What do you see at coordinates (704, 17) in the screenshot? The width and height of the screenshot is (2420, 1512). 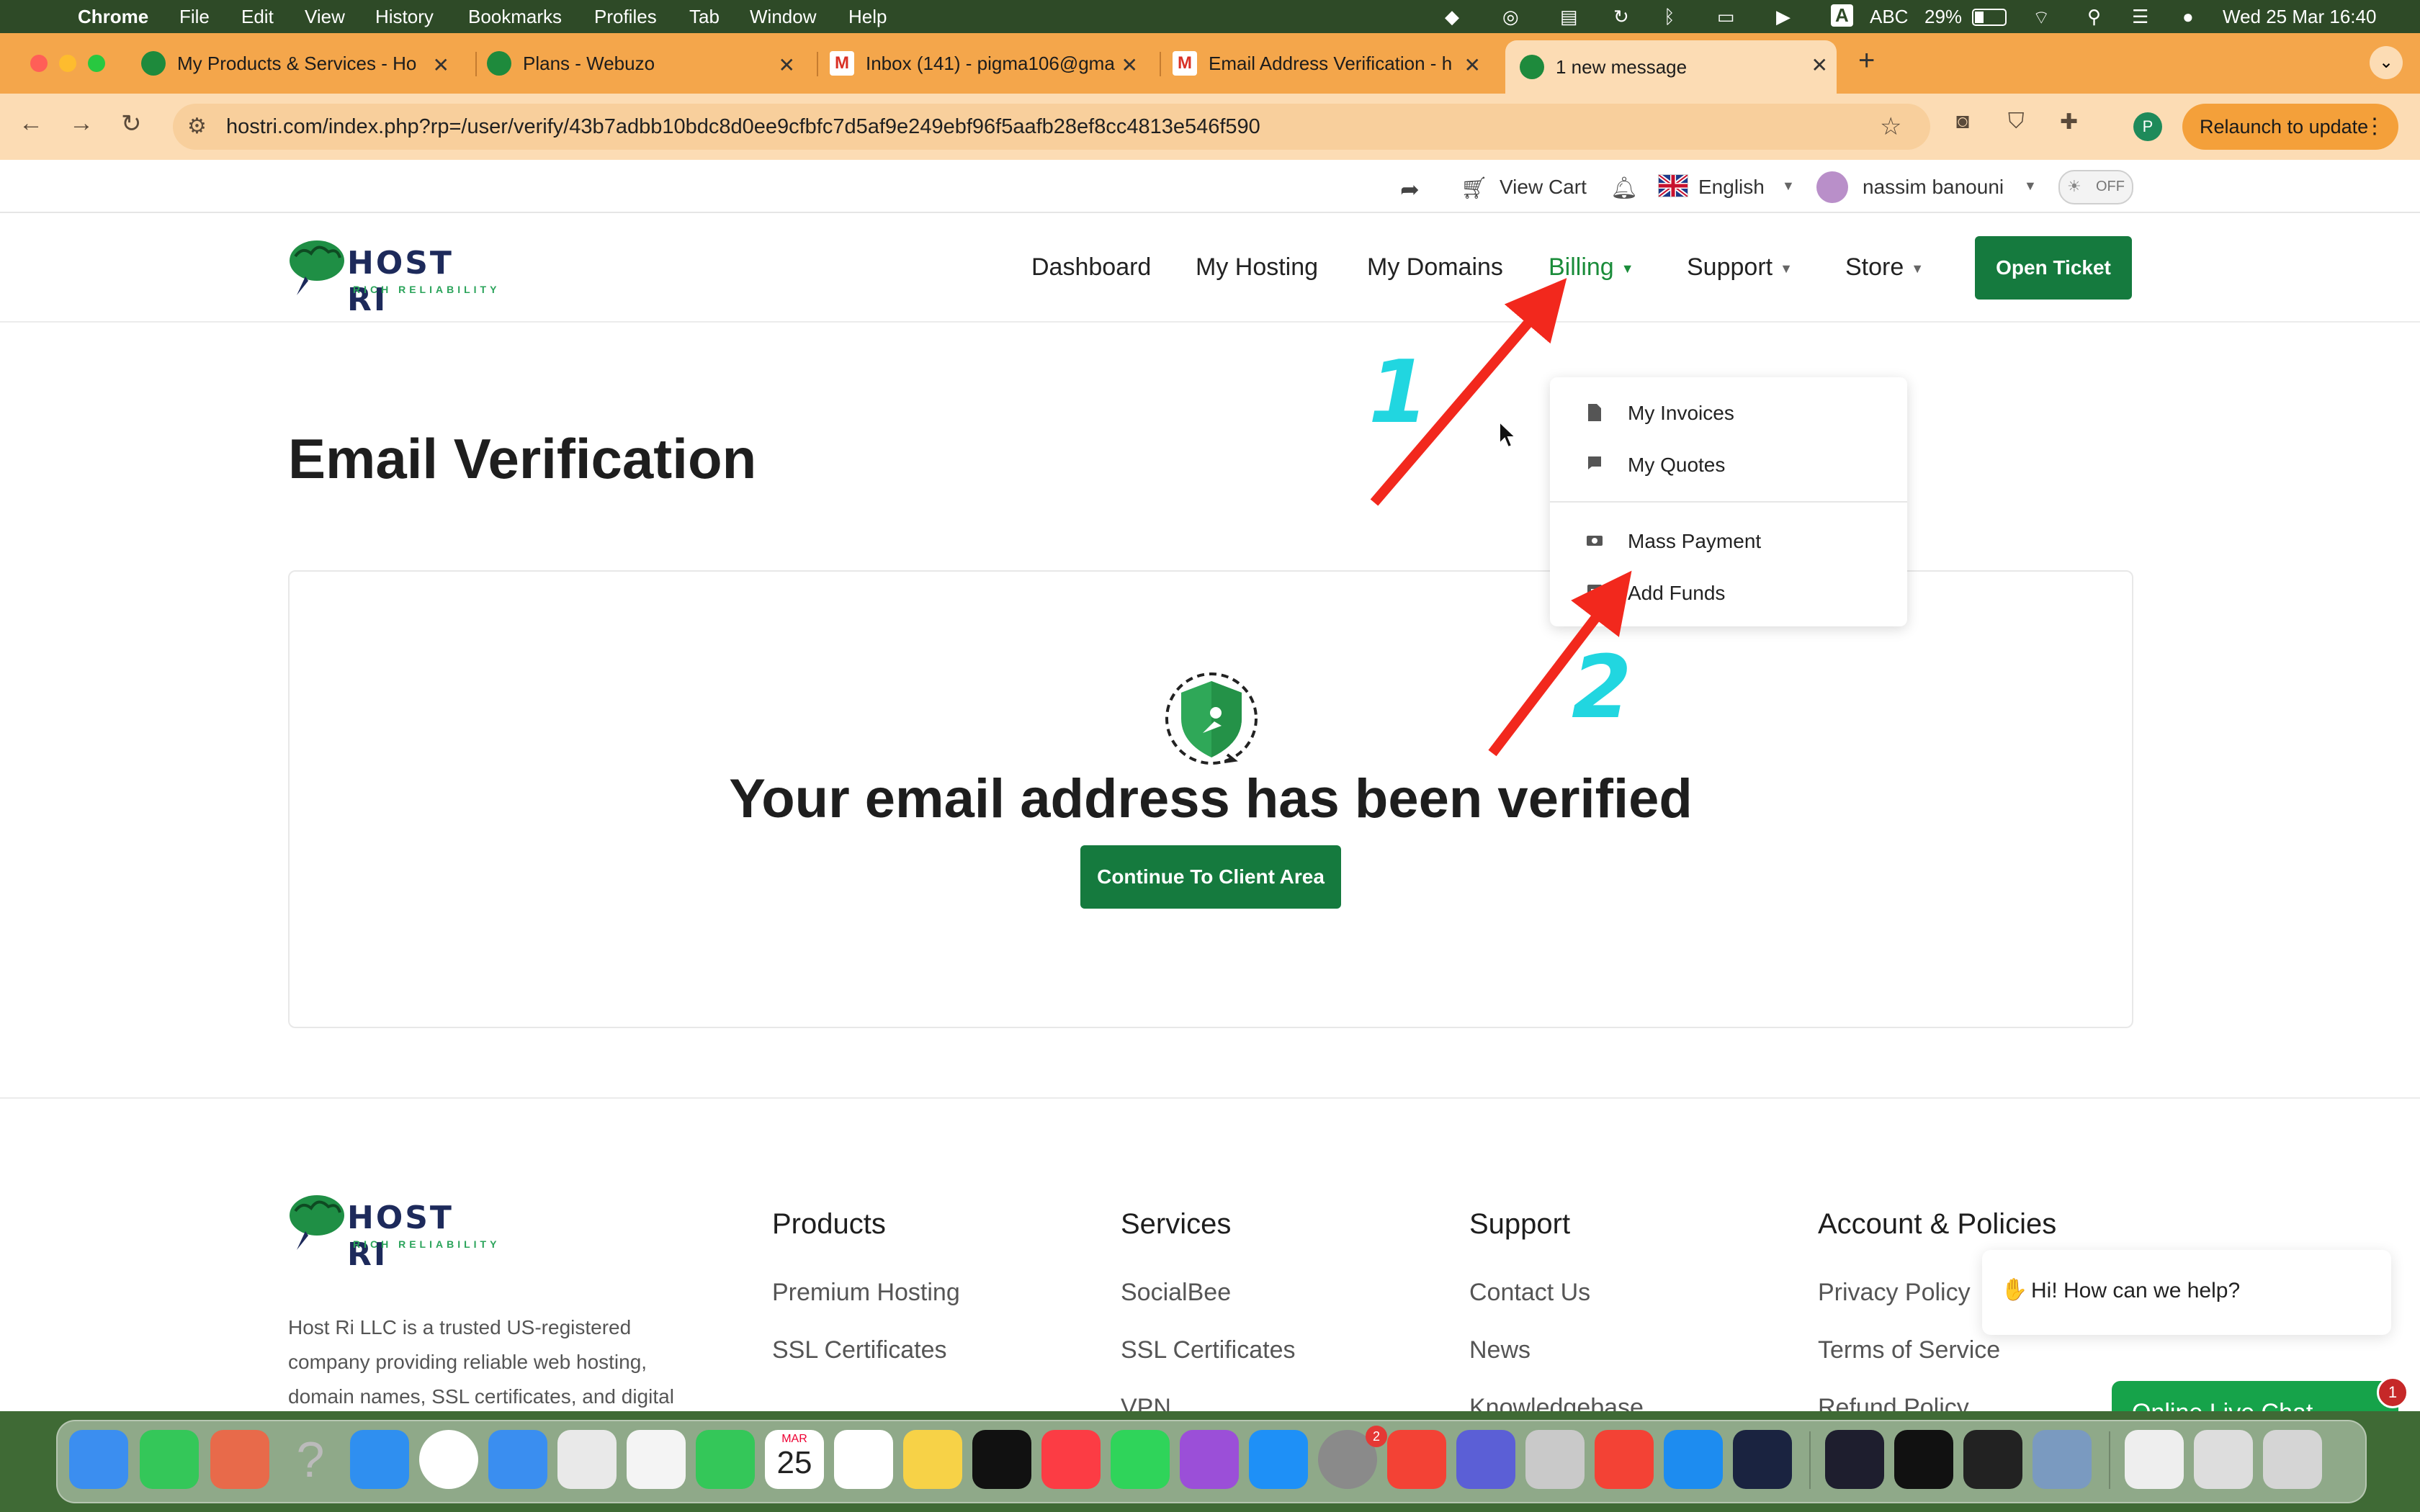 I see `menu-tab: Tab` at bounding box center [704, 17].